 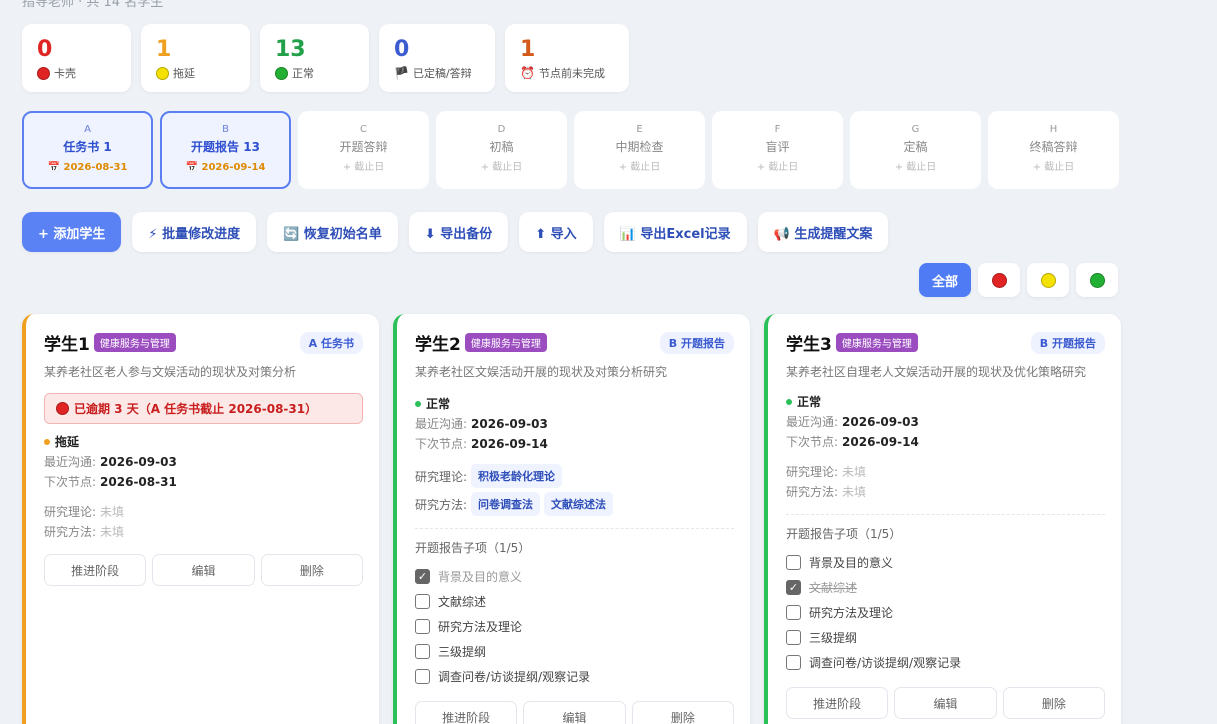 What do you see at coordinates (823, 232) in the screenshot?
I see `generate-reminder-button: 📢 生成提醒文案` at bounding box center [823, 232].